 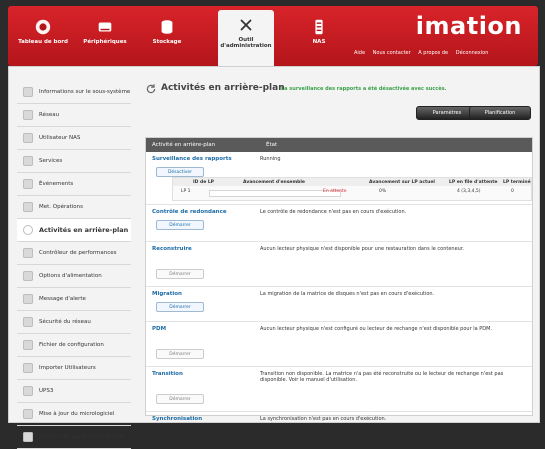 I want to click on sidebar-item-label: Options d'alimentation, so click(x=70, y=276).